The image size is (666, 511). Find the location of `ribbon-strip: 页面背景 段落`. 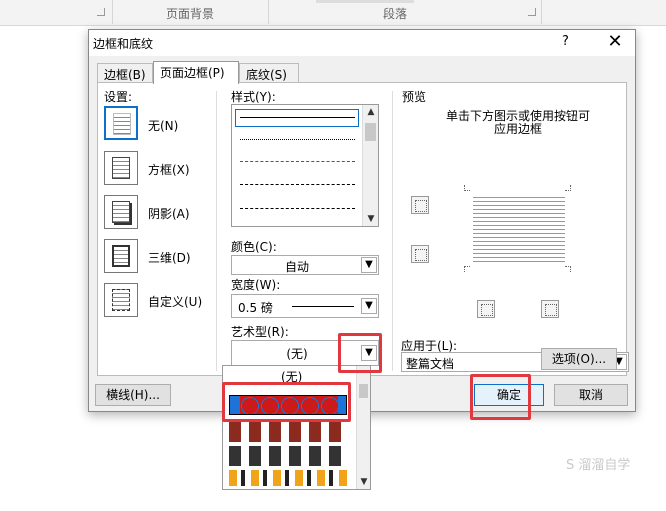

ribbon-strip: 页面背景 段落 is located at coordinates (333, 13).